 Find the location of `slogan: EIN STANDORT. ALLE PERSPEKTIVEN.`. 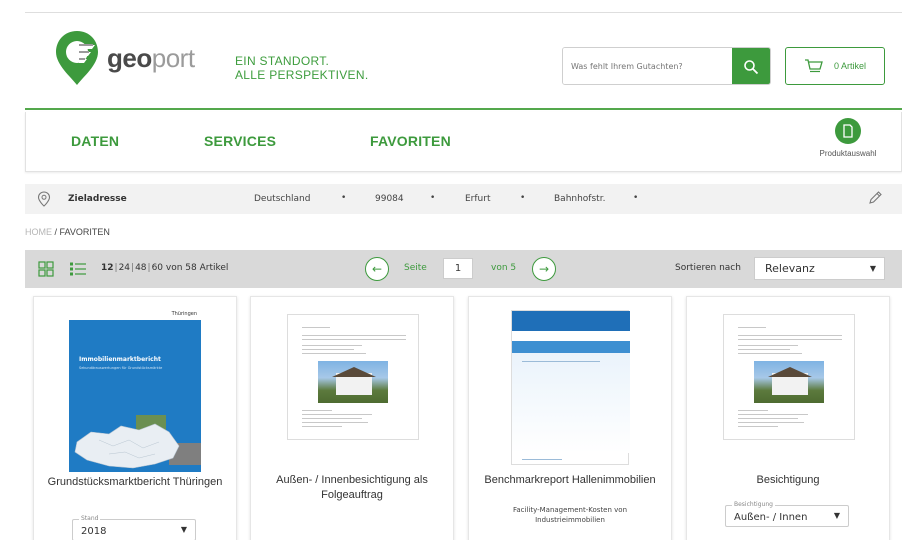

slogan: EIN STANDORT. ALLE PERSPEKTIVEN. is located at coordinates (301, 68).